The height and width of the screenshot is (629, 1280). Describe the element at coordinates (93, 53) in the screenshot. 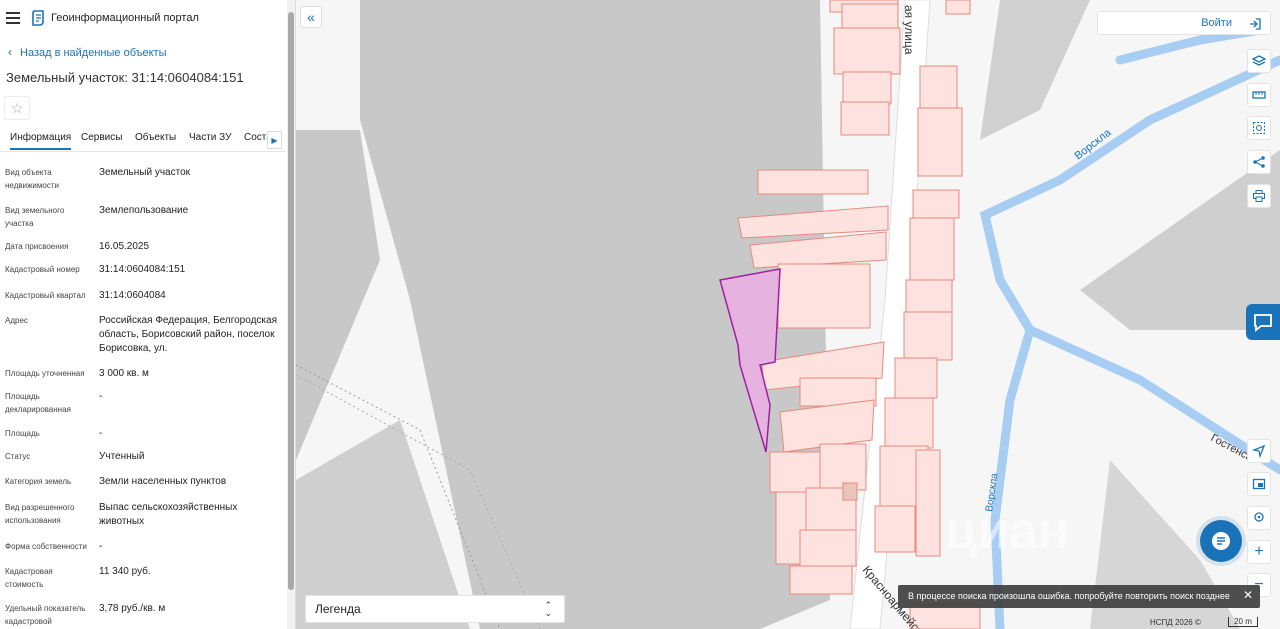

I see `back-link-label: Назад в найденные объекты` at that location.